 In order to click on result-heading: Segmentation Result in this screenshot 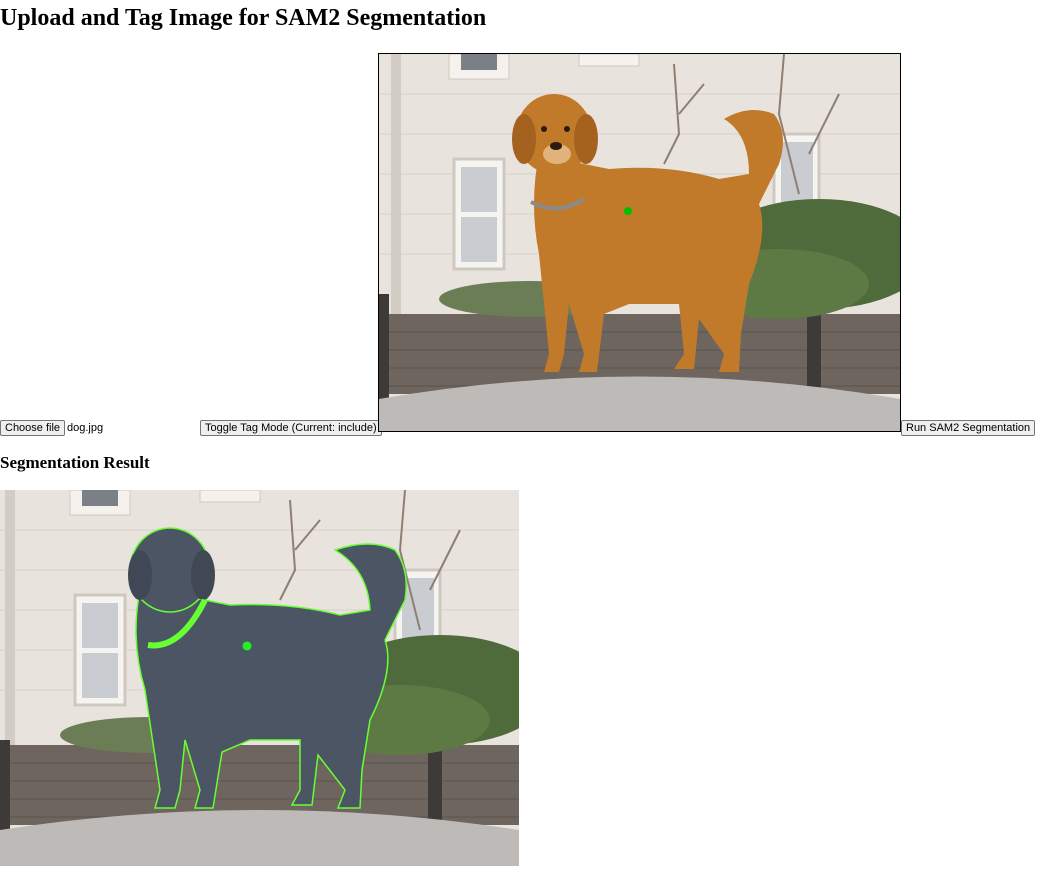, I will do `click(75, 462)`.